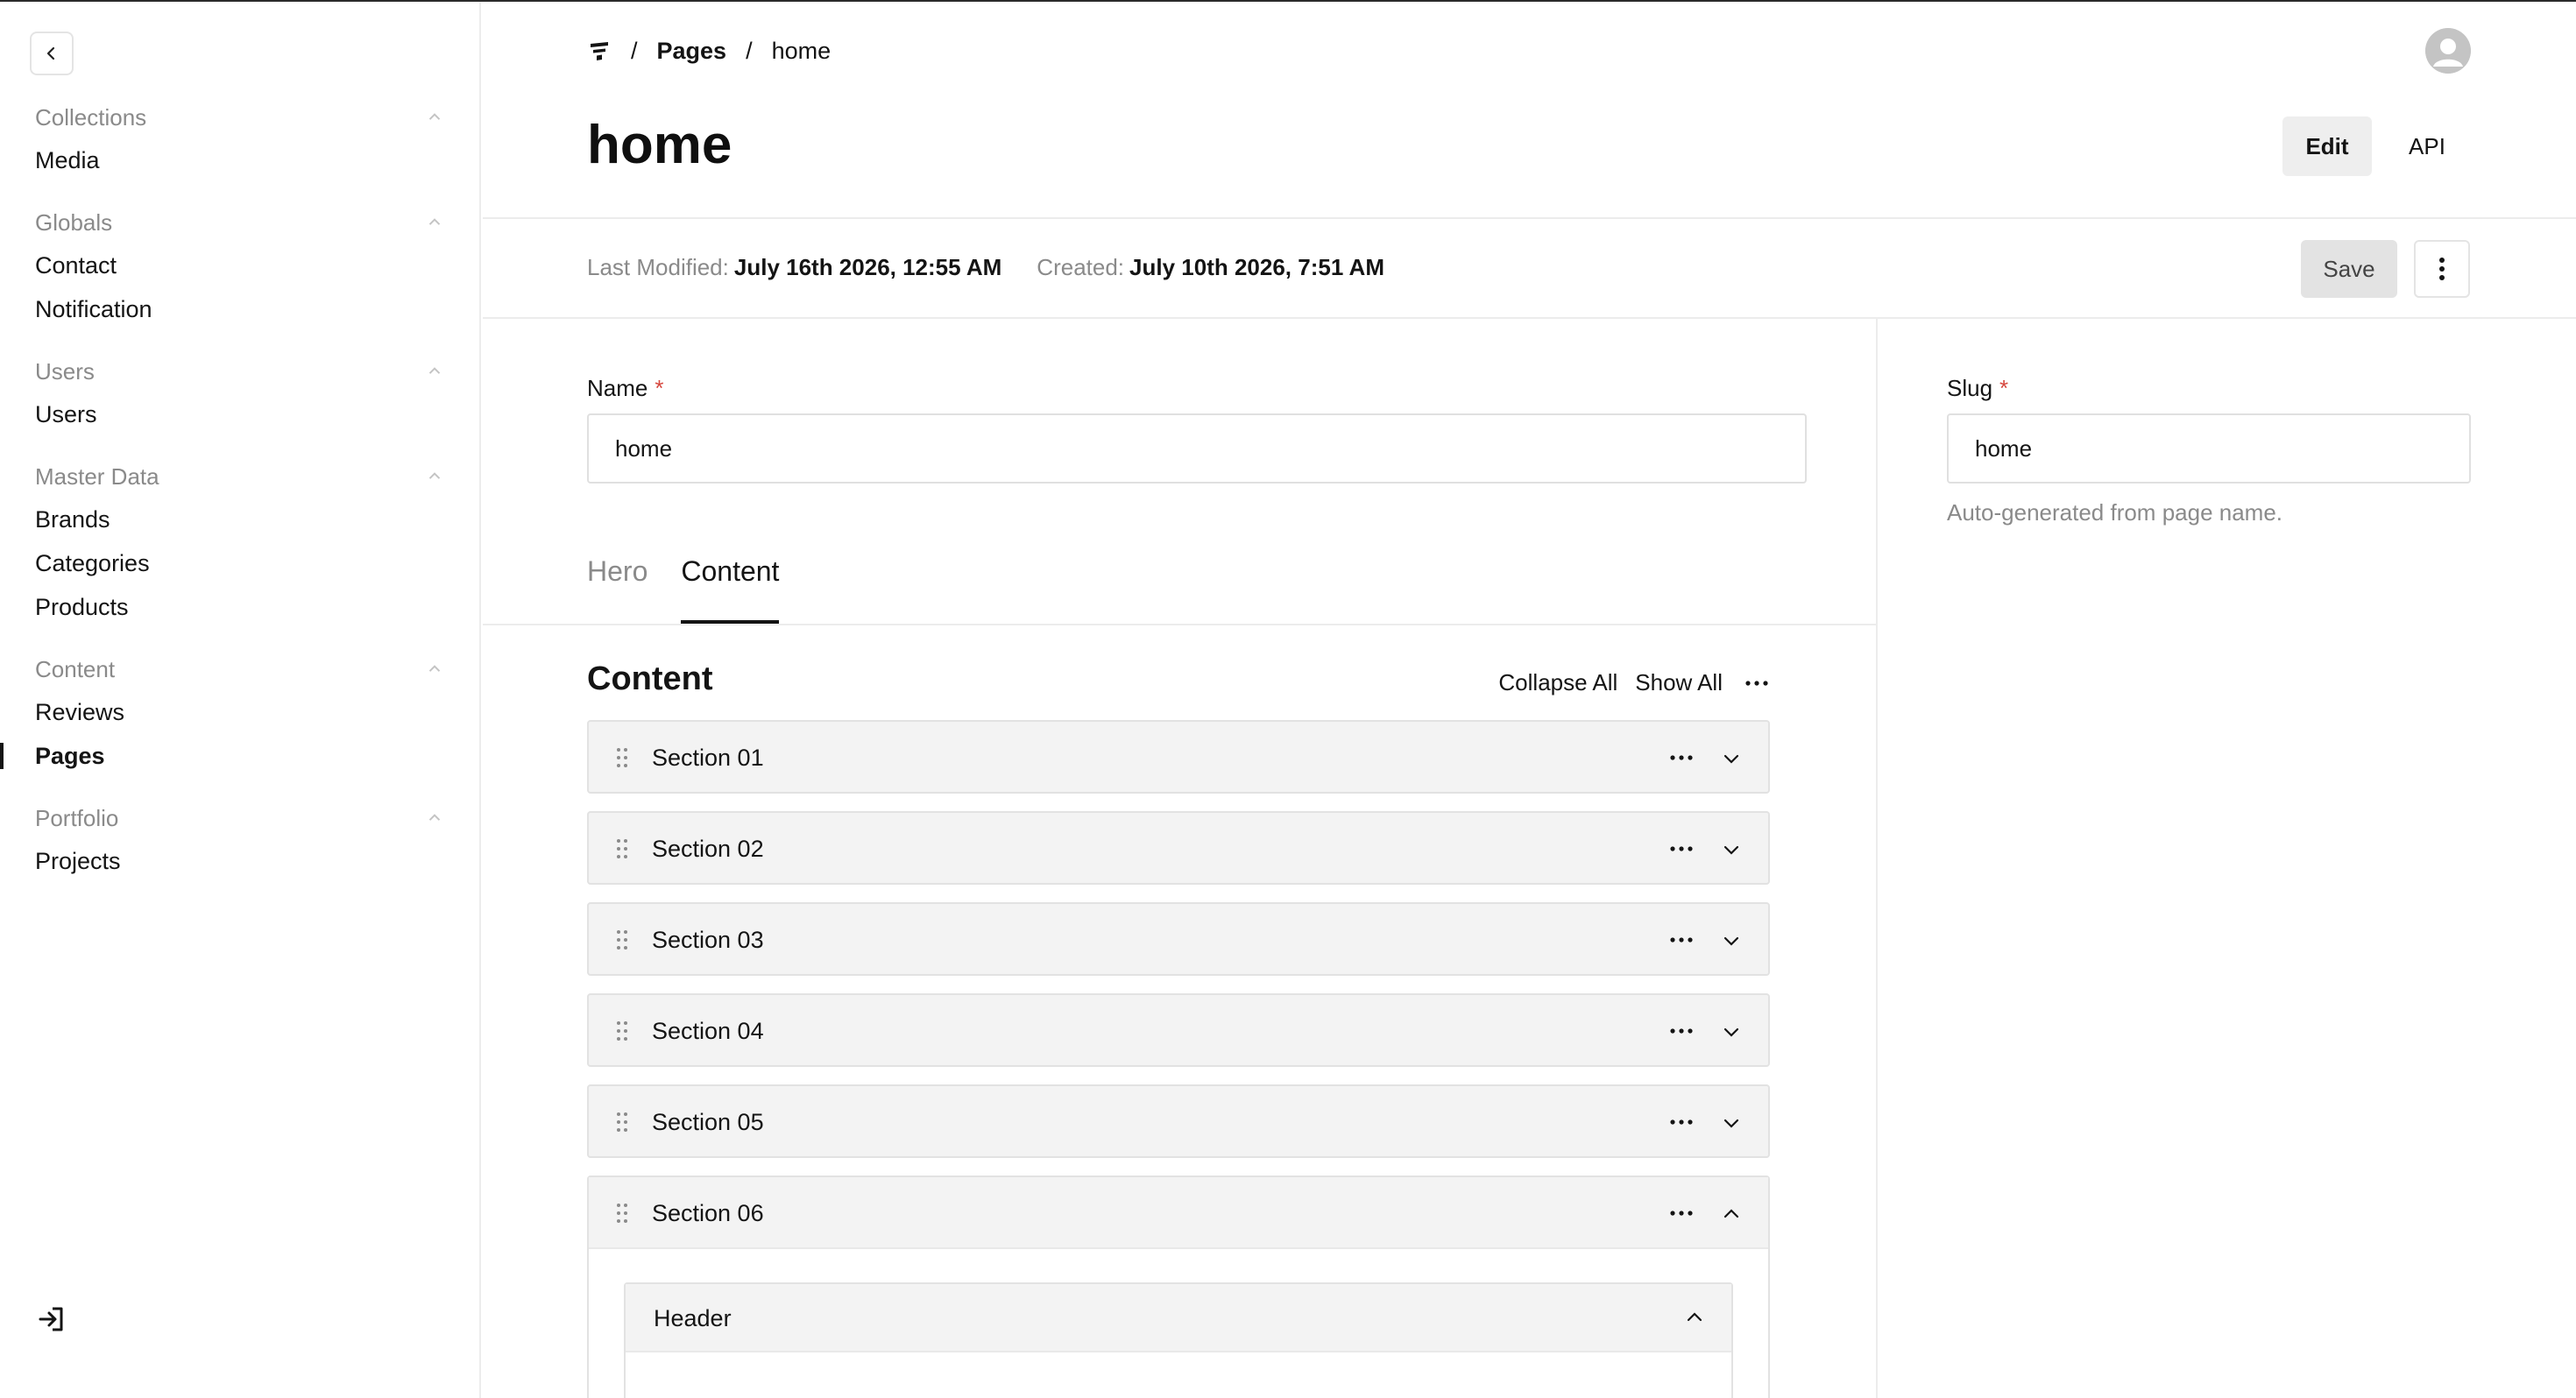 This screenshot has height=1398, width=2576. What do you see at coordinates (239, 563) in the screenshot?
I see `sidebar-item-categories: Categories` at bounding box center [239, 563].